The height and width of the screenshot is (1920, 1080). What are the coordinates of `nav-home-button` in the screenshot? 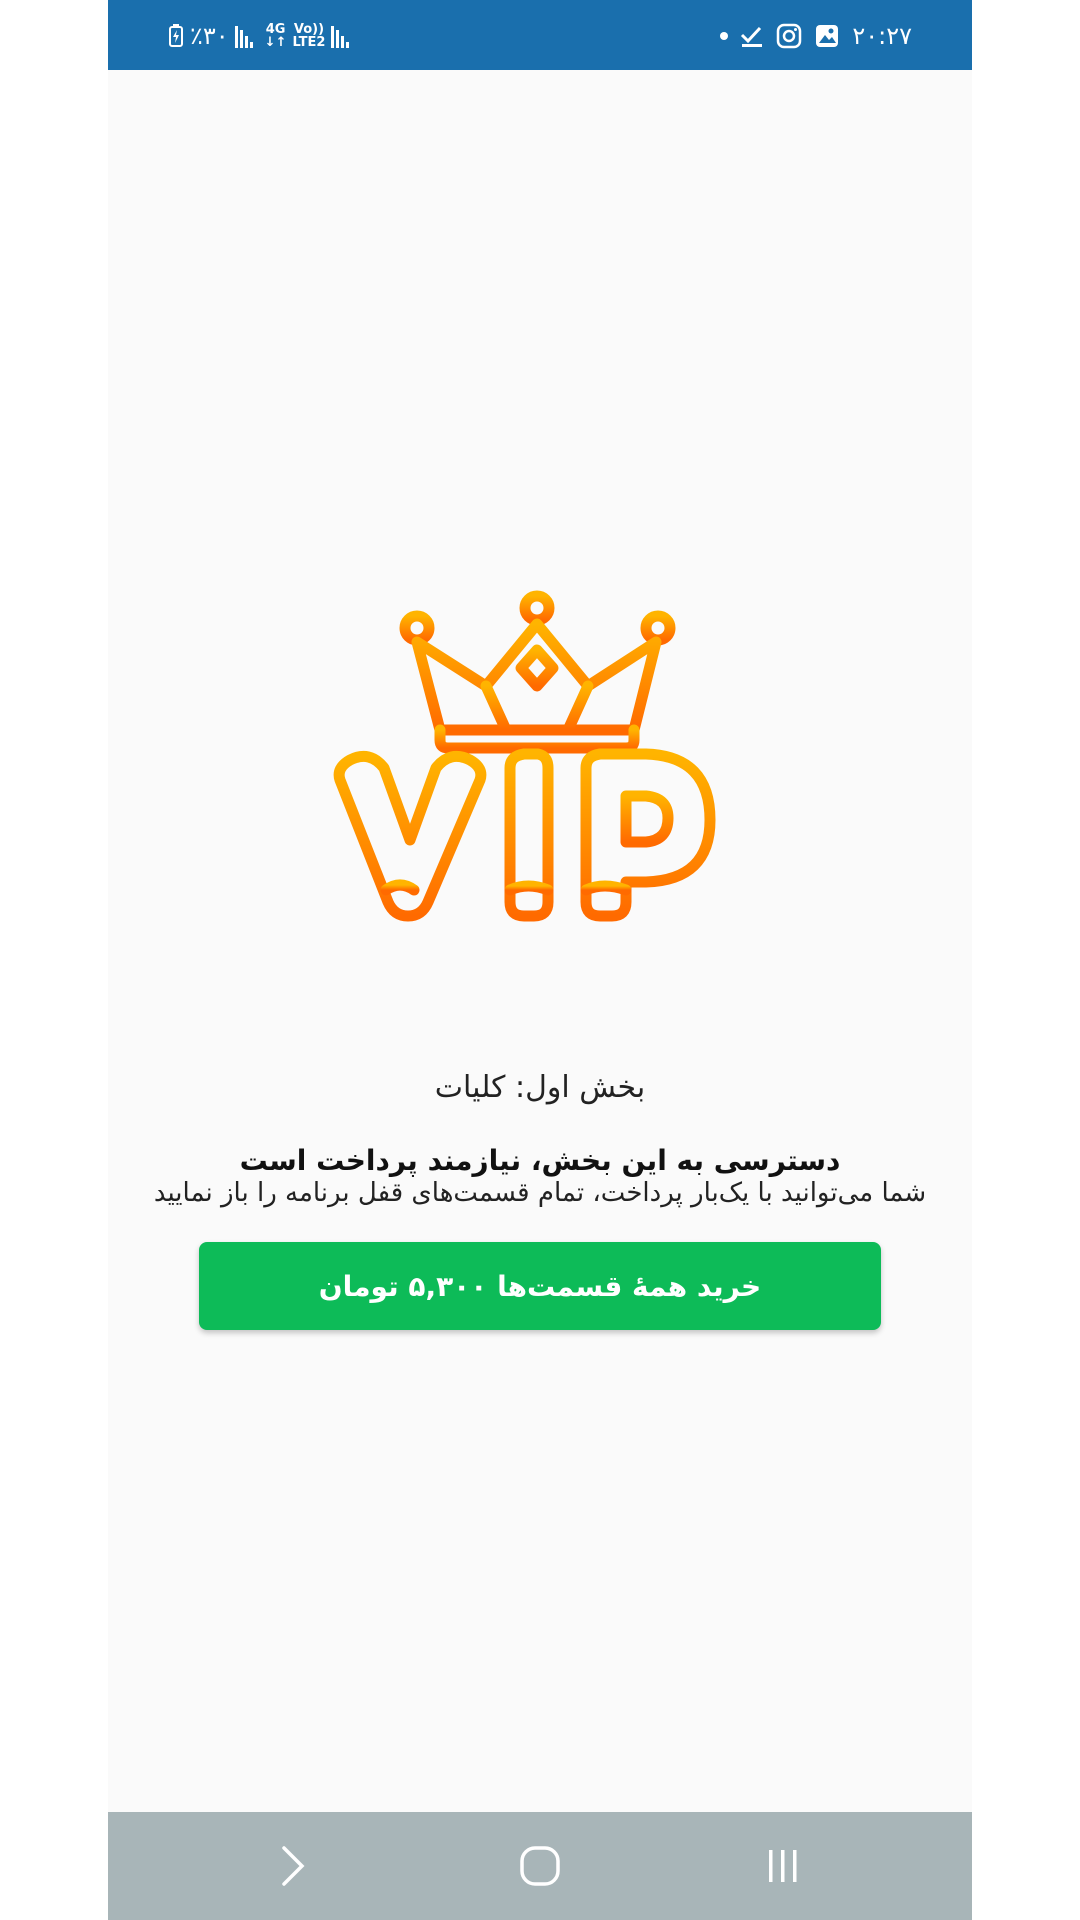 It's located at (540, 1866).